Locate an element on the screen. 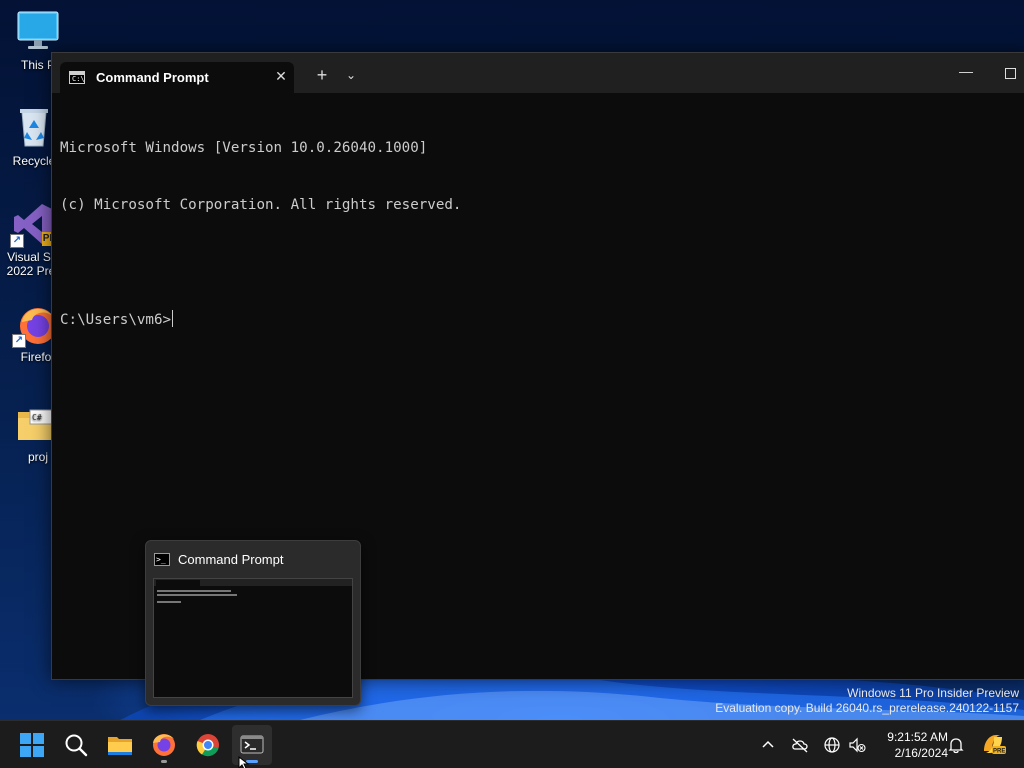 The height and width of the screenshot is (768, 1024). command-prompt-icon-text: C:\ is located at coordinates (78, 79).